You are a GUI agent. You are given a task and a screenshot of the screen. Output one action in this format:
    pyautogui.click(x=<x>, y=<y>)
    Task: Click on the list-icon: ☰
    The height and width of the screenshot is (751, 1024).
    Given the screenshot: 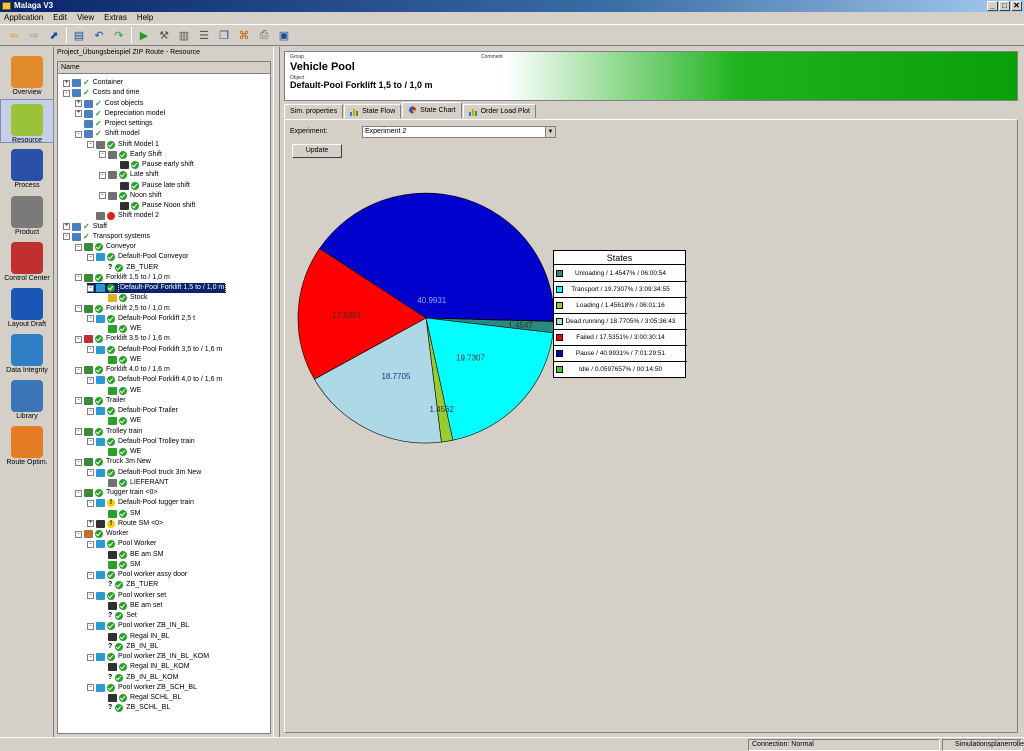 What is the action you would take?
    pyautogui.click(x=204, y=35)
    